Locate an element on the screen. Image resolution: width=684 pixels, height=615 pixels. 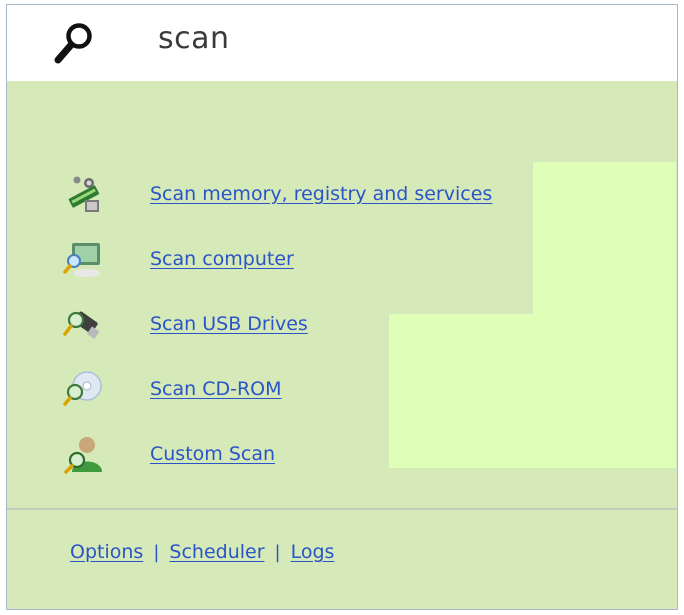
header-bar: scan is located at coordinates (342, 43).